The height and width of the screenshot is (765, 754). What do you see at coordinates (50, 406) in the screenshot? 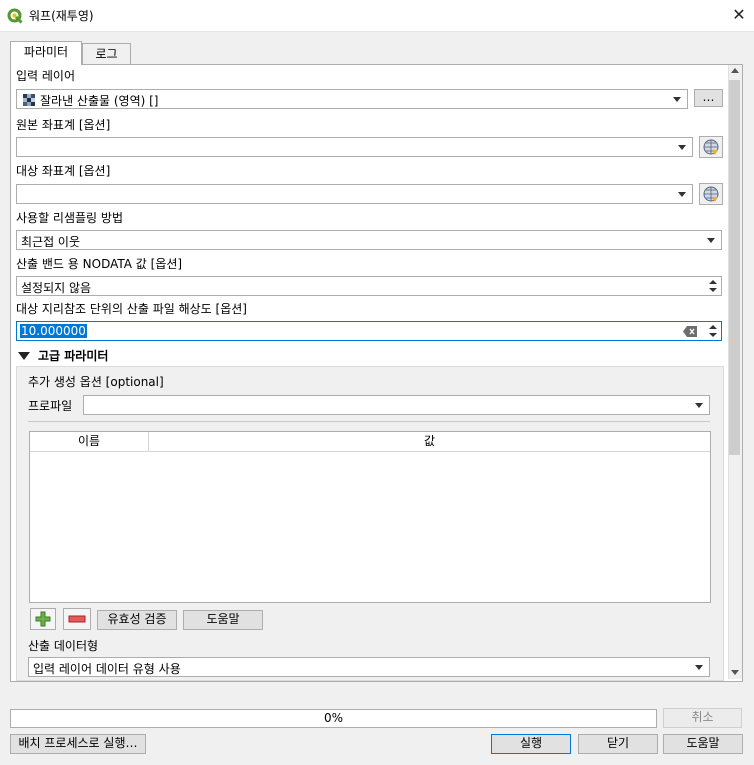
I see `profile-label: 프로파일` at bounding box center [50, 406].